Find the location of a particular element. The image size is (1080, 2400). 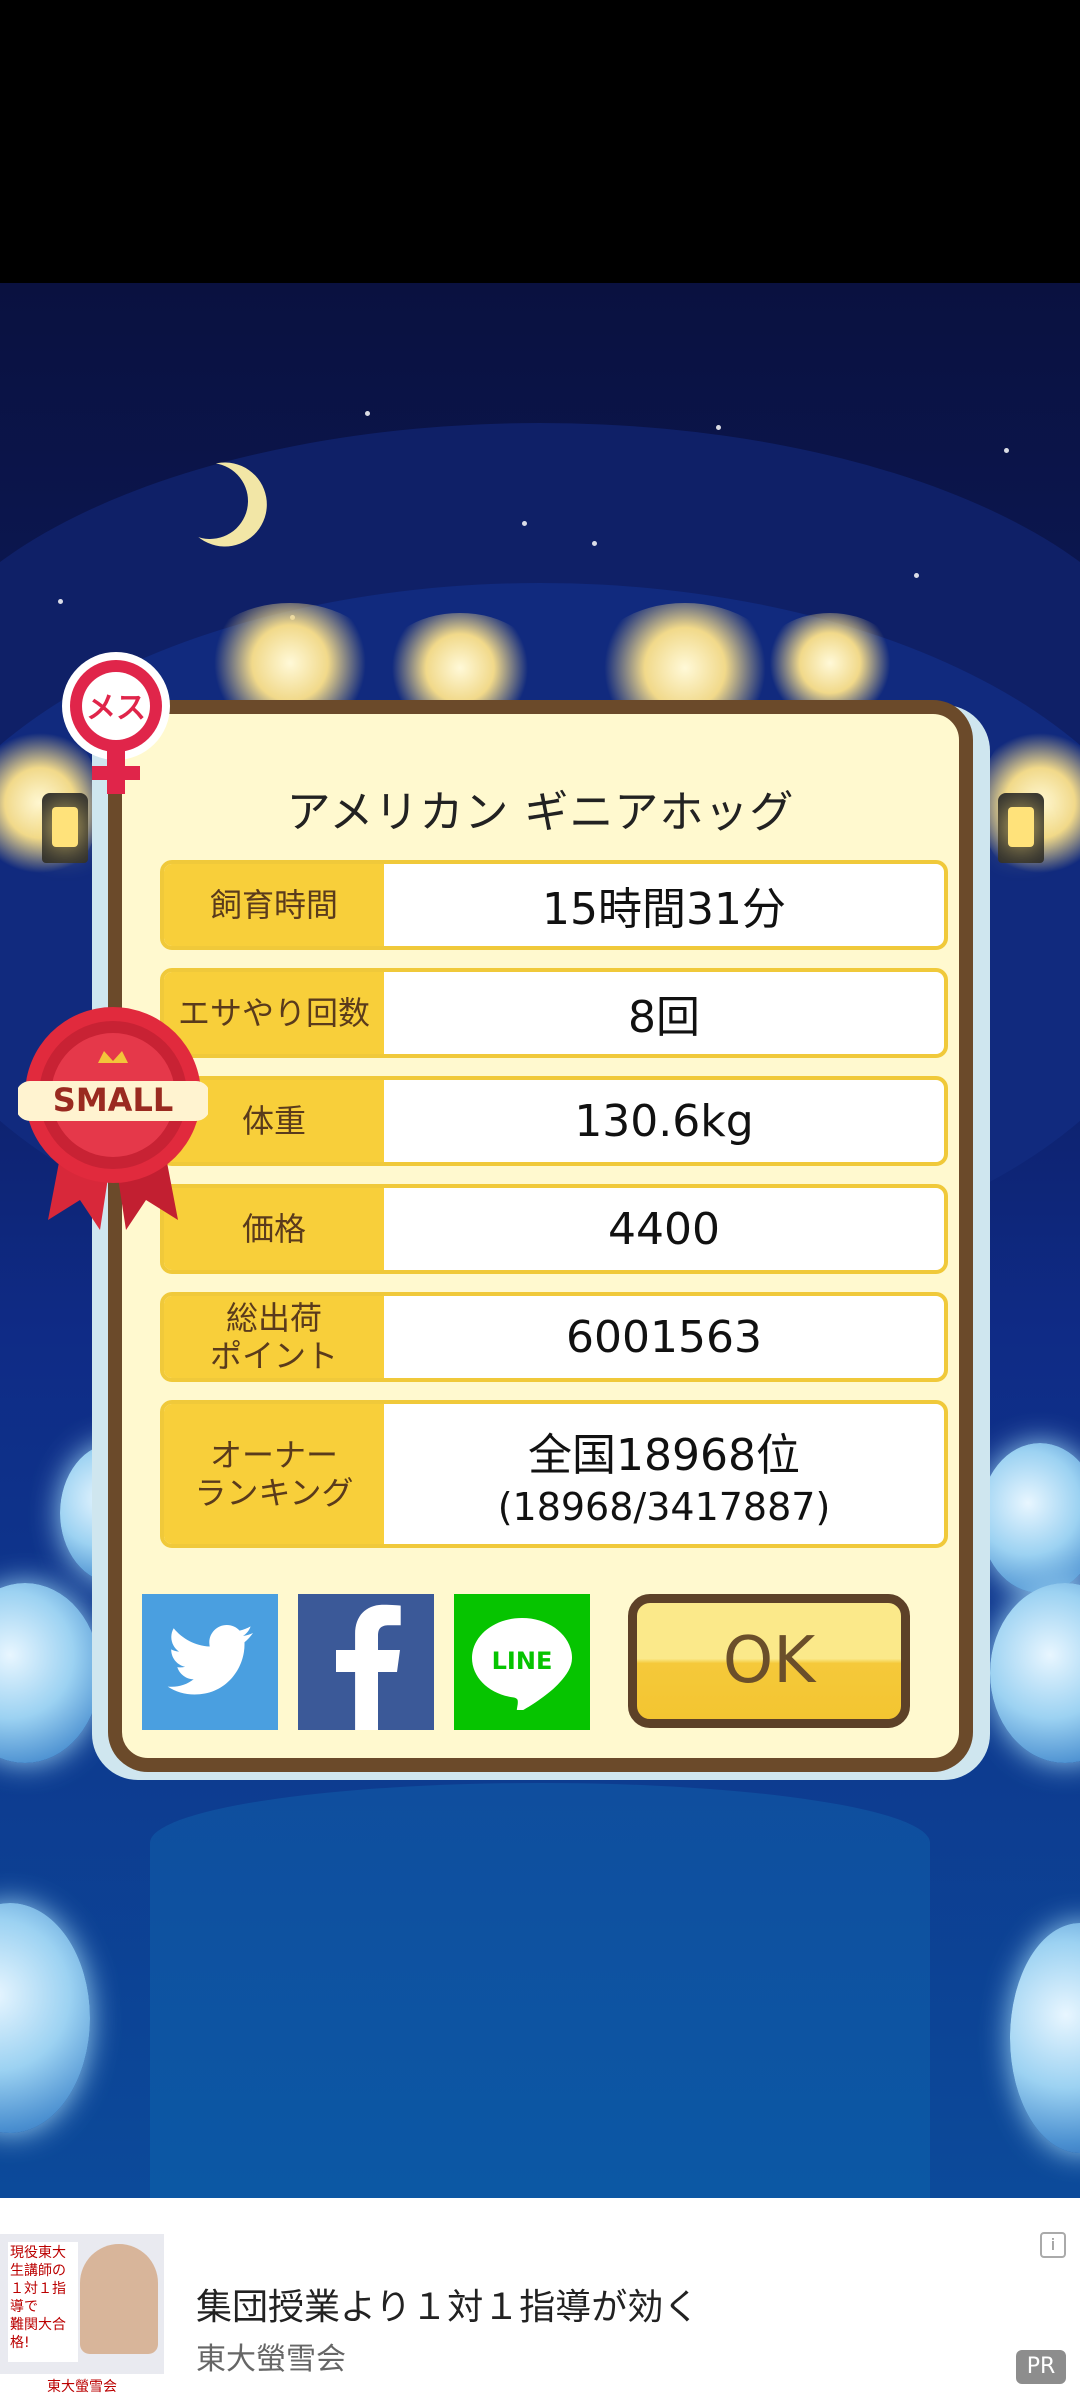

svg-text: SMALL is located at coordinates (113, 1100).